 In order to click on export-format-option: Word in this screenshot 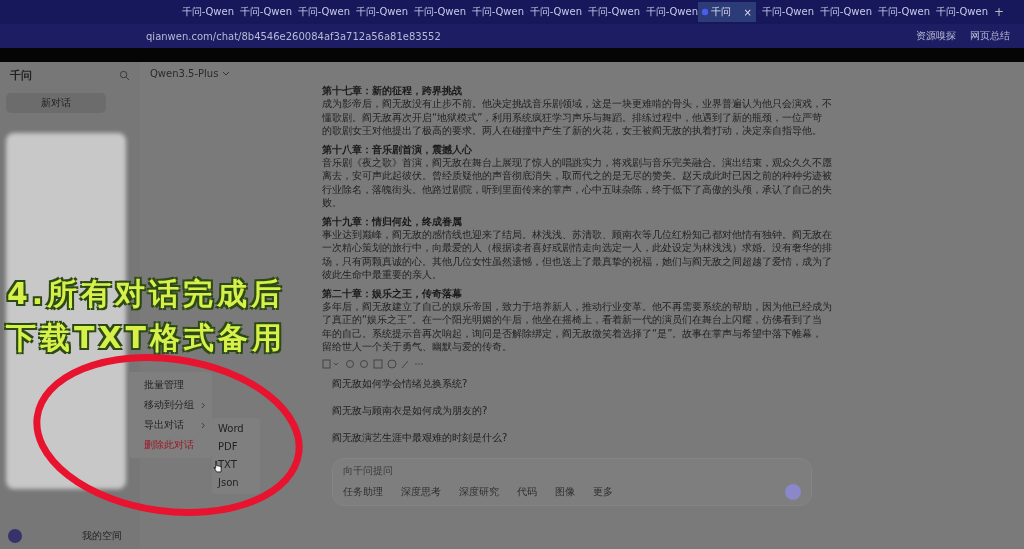, I will do `click(236, 429)`.